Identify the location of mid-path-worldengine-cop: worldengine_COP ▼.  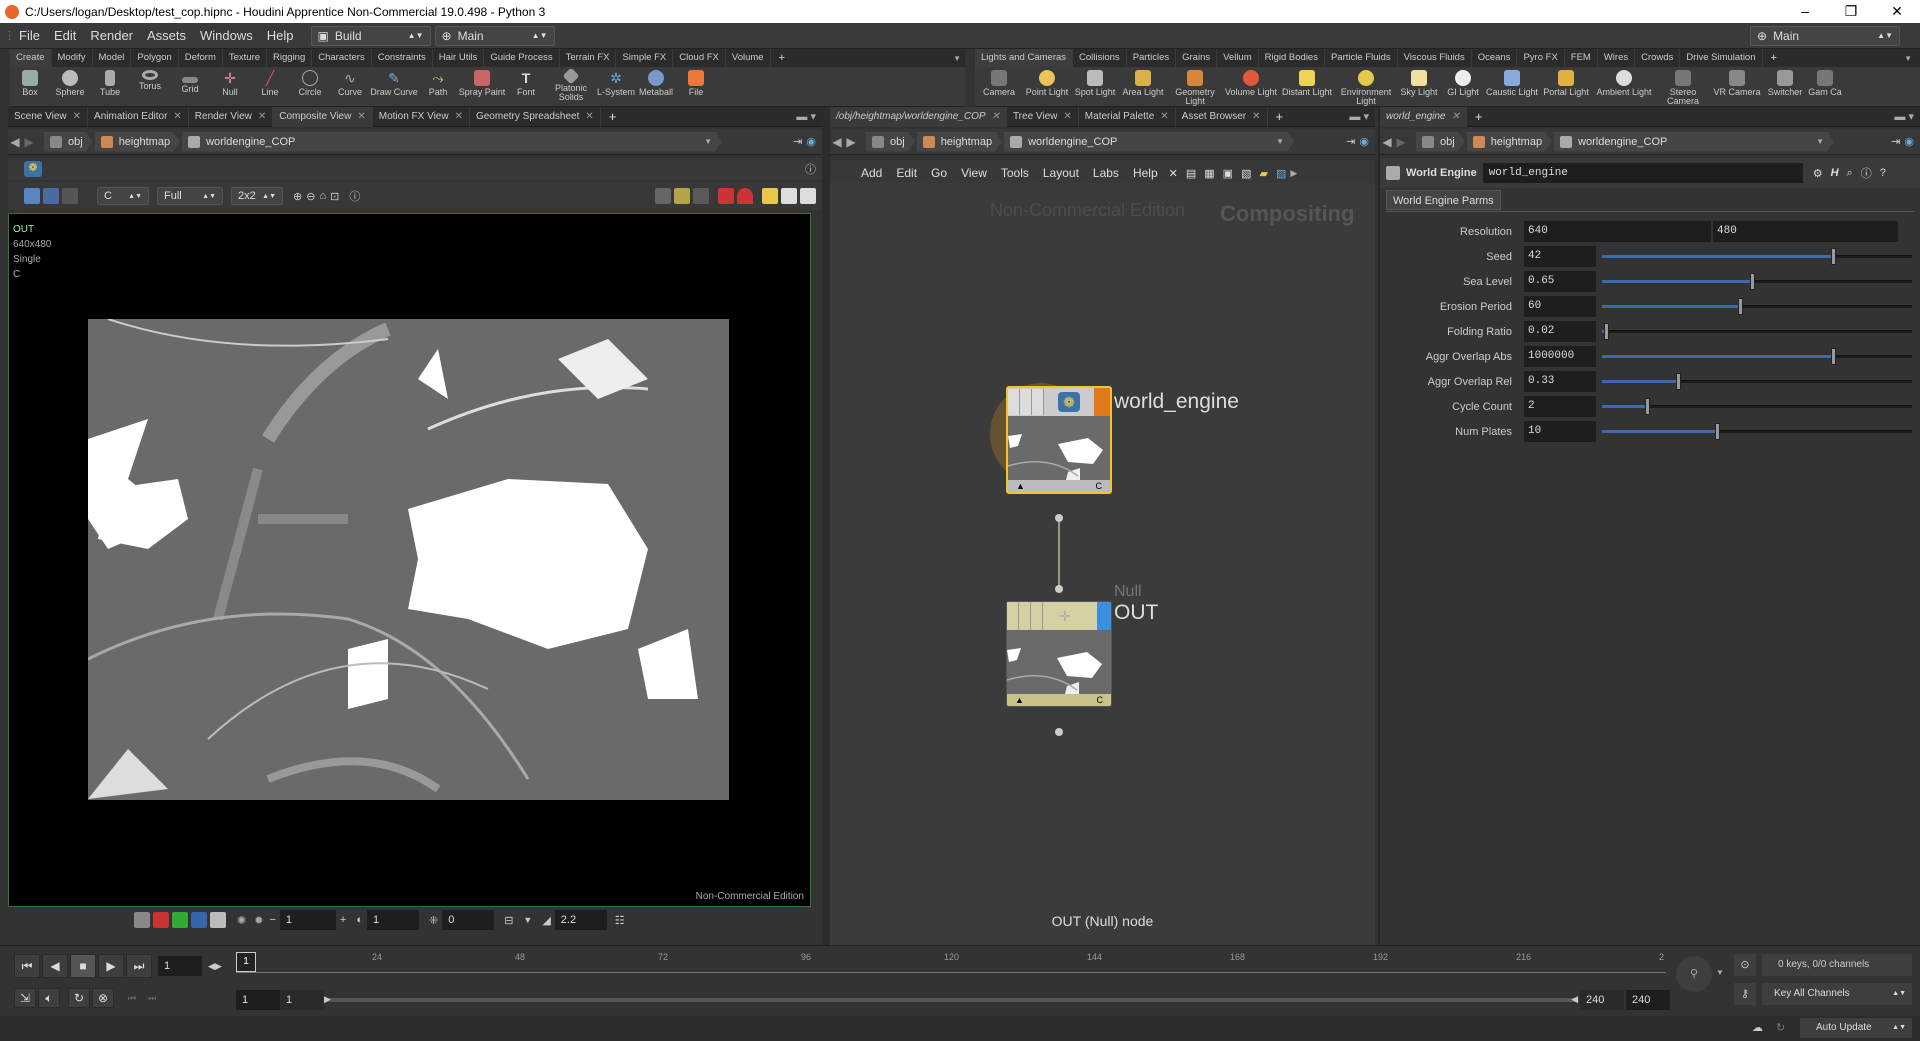
(1149, 142).